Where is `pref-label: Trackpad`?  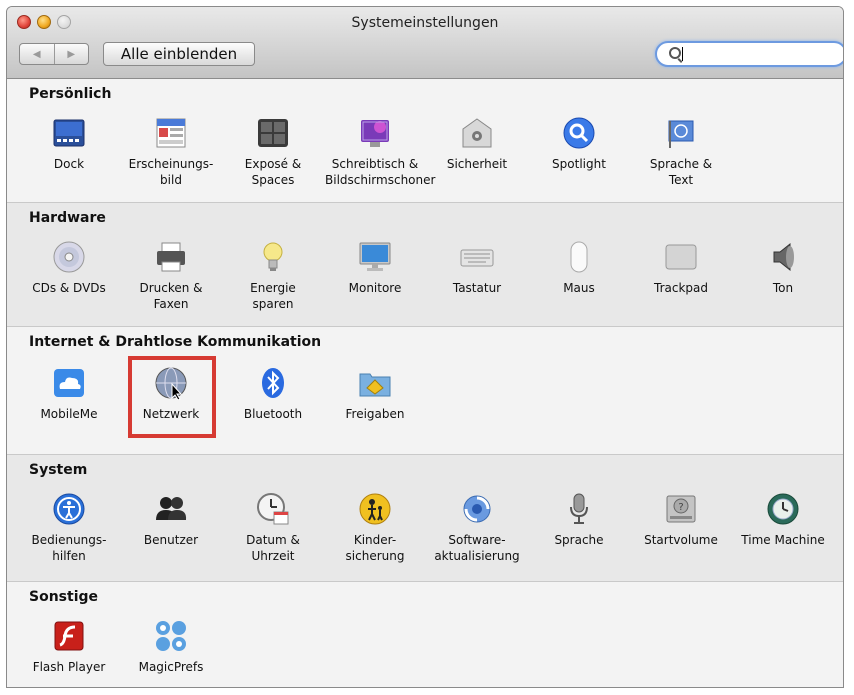
pref-label: Trackpad is located at coordinates (681, 288).